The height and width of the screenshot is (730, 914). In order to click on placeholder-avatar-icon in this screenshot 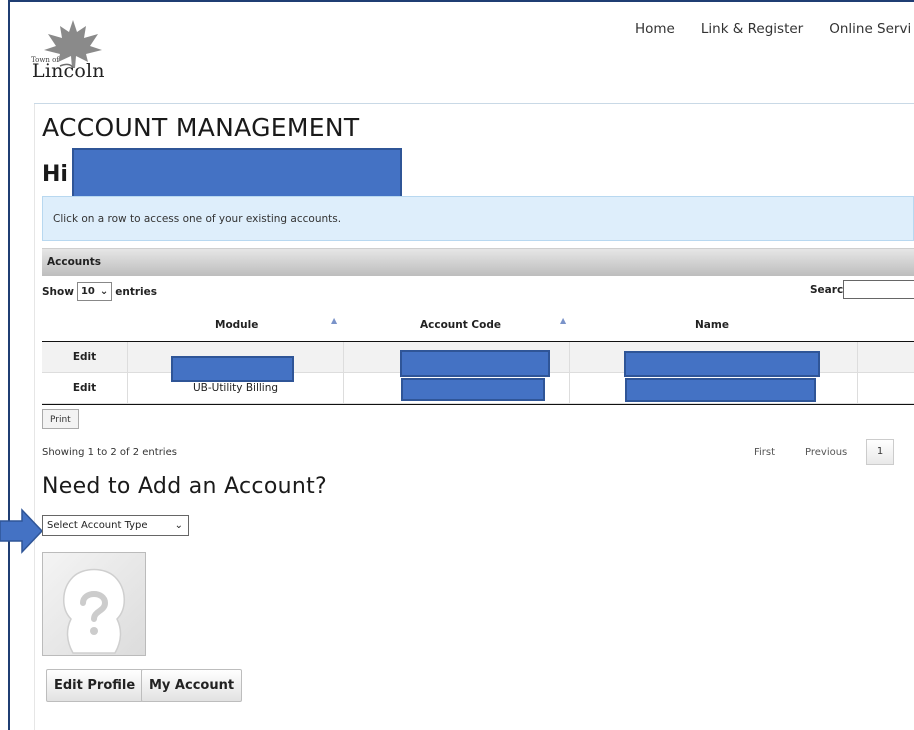, I will do `click(94, 611)`.